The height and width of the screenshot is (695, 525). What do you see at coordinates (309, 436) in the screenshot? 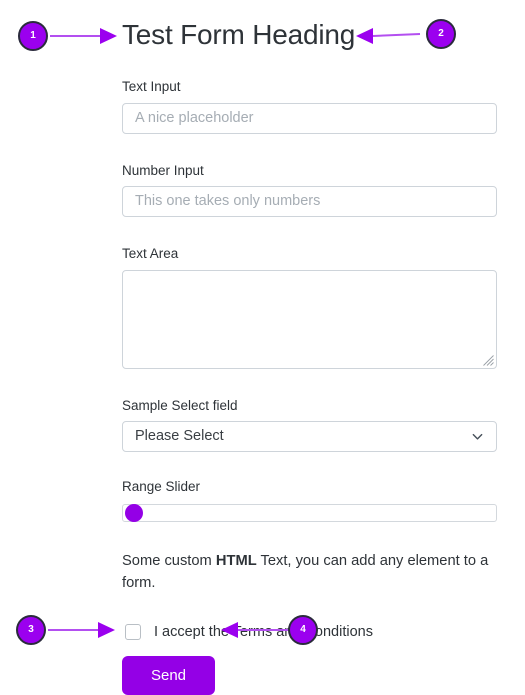
I see `sample-select: Please Select` at bounding box center [309, 436].